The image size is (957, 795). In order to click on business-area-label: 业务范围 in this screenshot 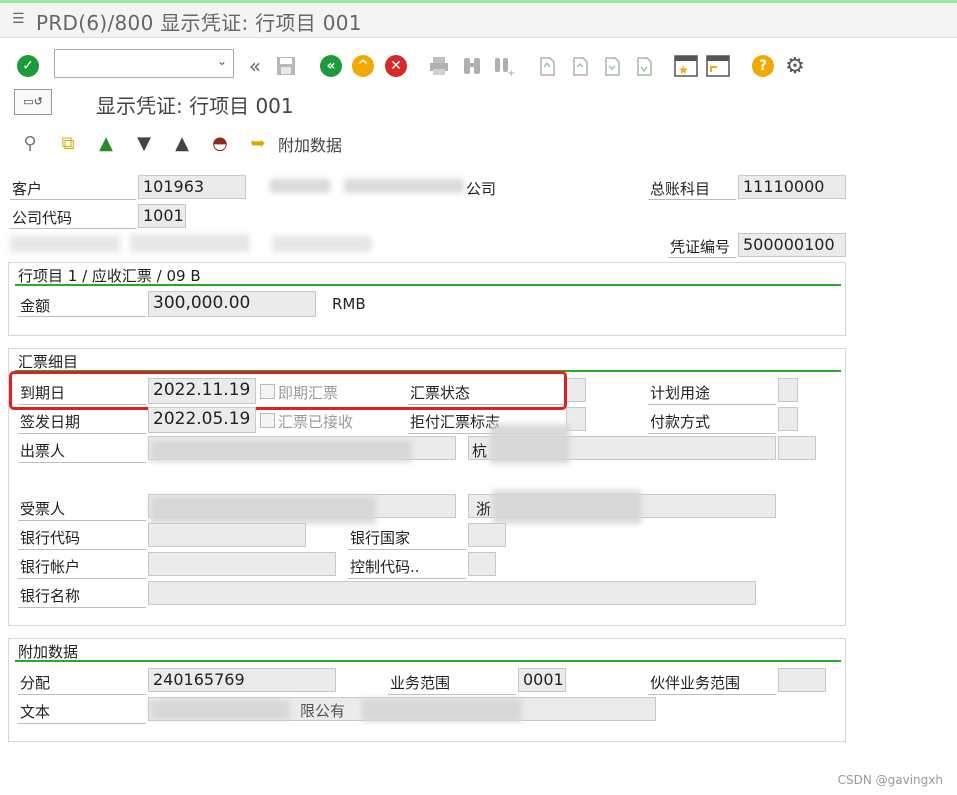, I will do `click(420, 683)`.